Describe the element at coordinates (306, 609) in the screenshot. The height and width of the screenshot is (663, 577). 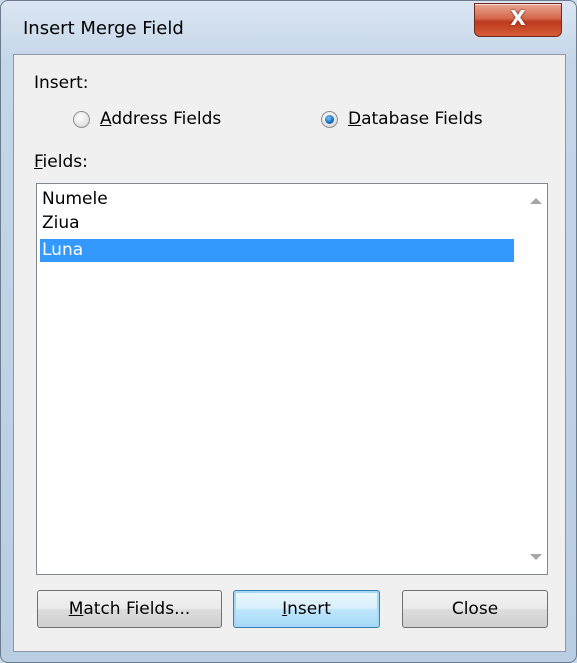
I see `insert-button: Insert` at that location.